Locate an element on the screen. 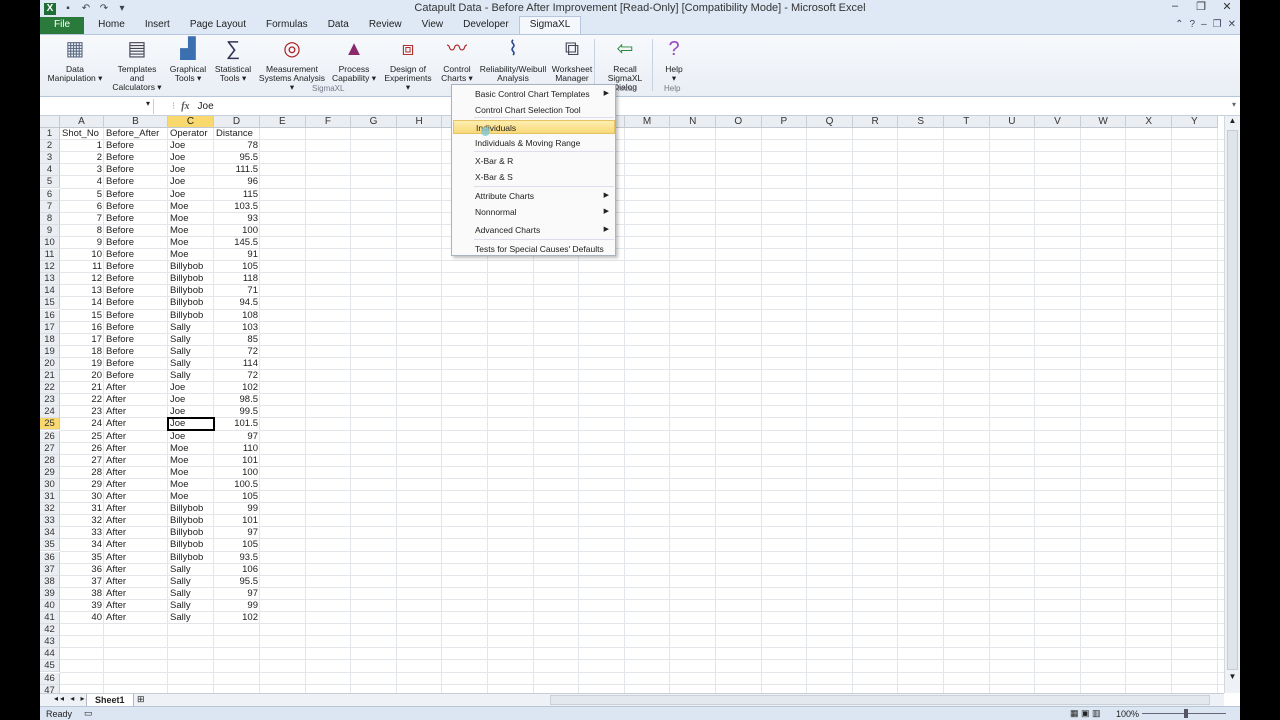  column-header-h: H is located at coordinates (419, 122).